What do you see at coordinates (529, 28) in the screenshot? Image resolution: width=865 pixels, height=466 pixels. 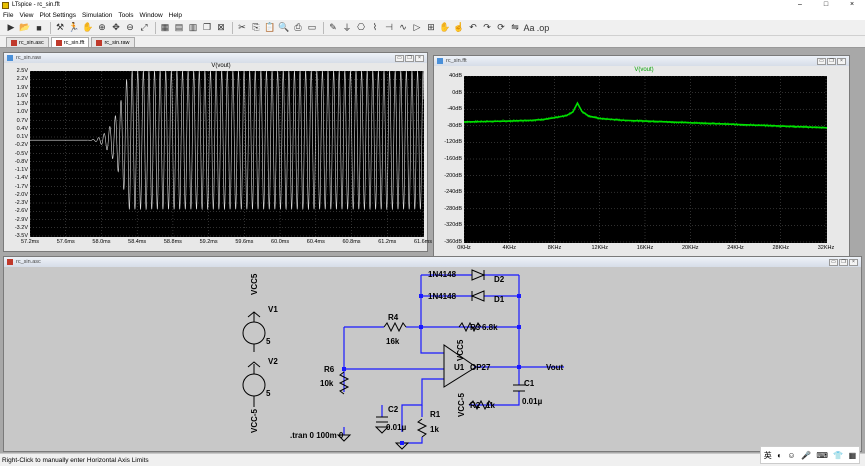 I see `text-icon: Aa` at bounding box center [529, 28].